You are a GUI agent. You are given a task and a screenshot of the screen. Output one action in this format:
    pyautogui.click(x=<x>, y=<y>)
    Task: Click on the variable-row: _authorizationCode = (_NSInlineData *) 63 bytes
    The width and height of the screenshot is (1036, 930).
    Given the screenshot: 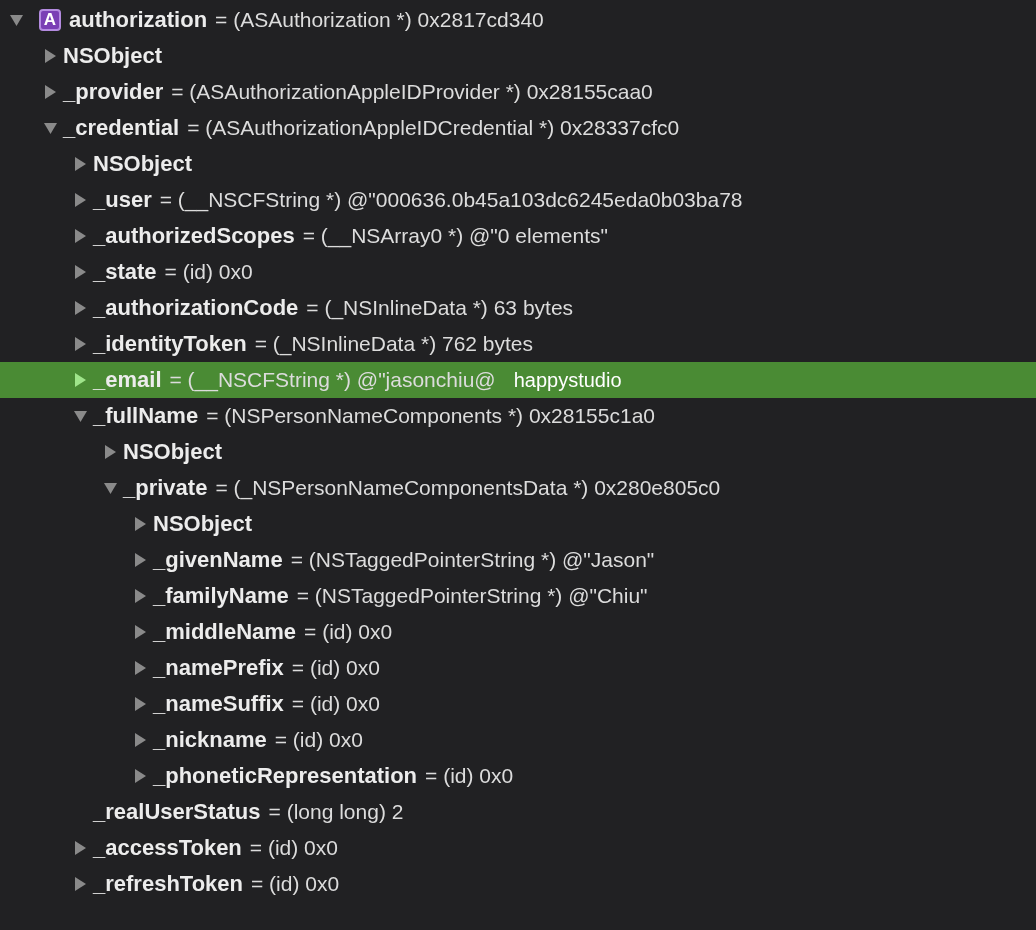 What is the action you would take?
    pyautogui.click(x=518, y=308)
    